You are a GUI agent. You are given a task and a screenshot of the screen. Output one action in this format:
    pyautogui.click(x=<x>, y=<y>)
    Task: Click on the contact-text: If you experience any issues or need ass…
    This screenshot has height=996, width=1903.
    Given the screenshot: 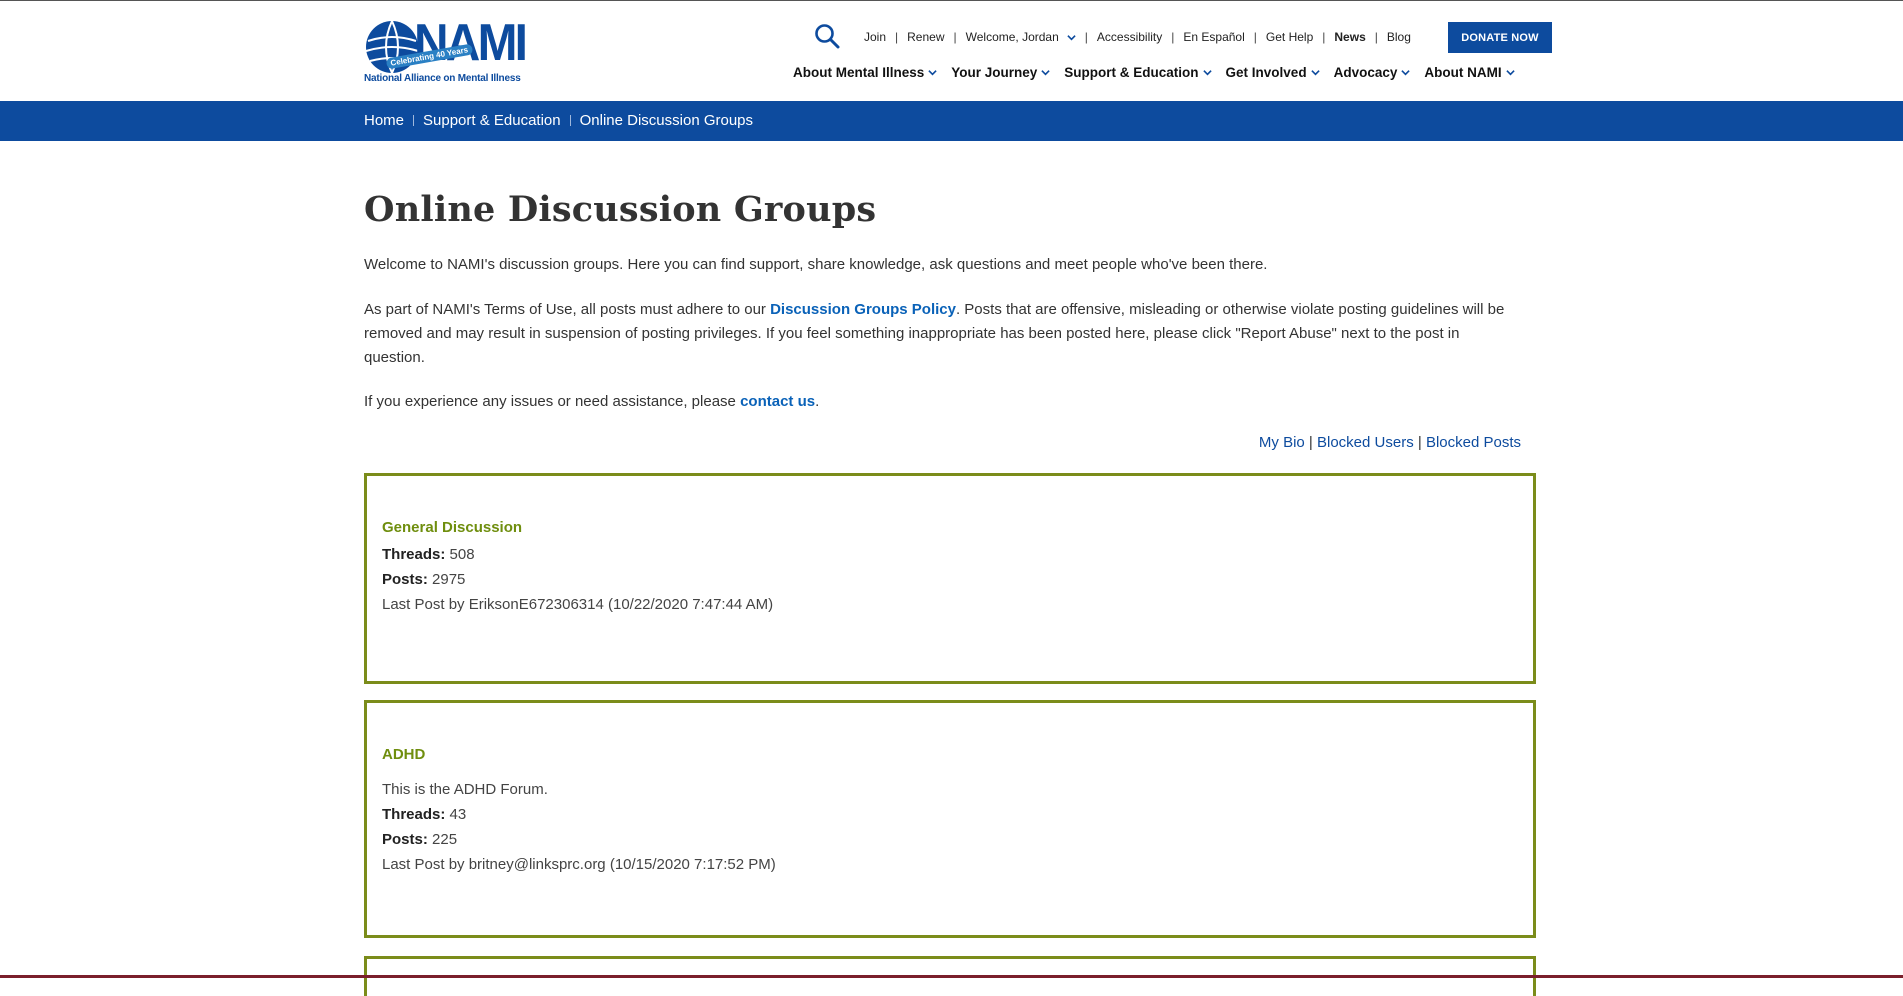 What is the action you would take?
    pyautogui.click(x=552, y=401)
    